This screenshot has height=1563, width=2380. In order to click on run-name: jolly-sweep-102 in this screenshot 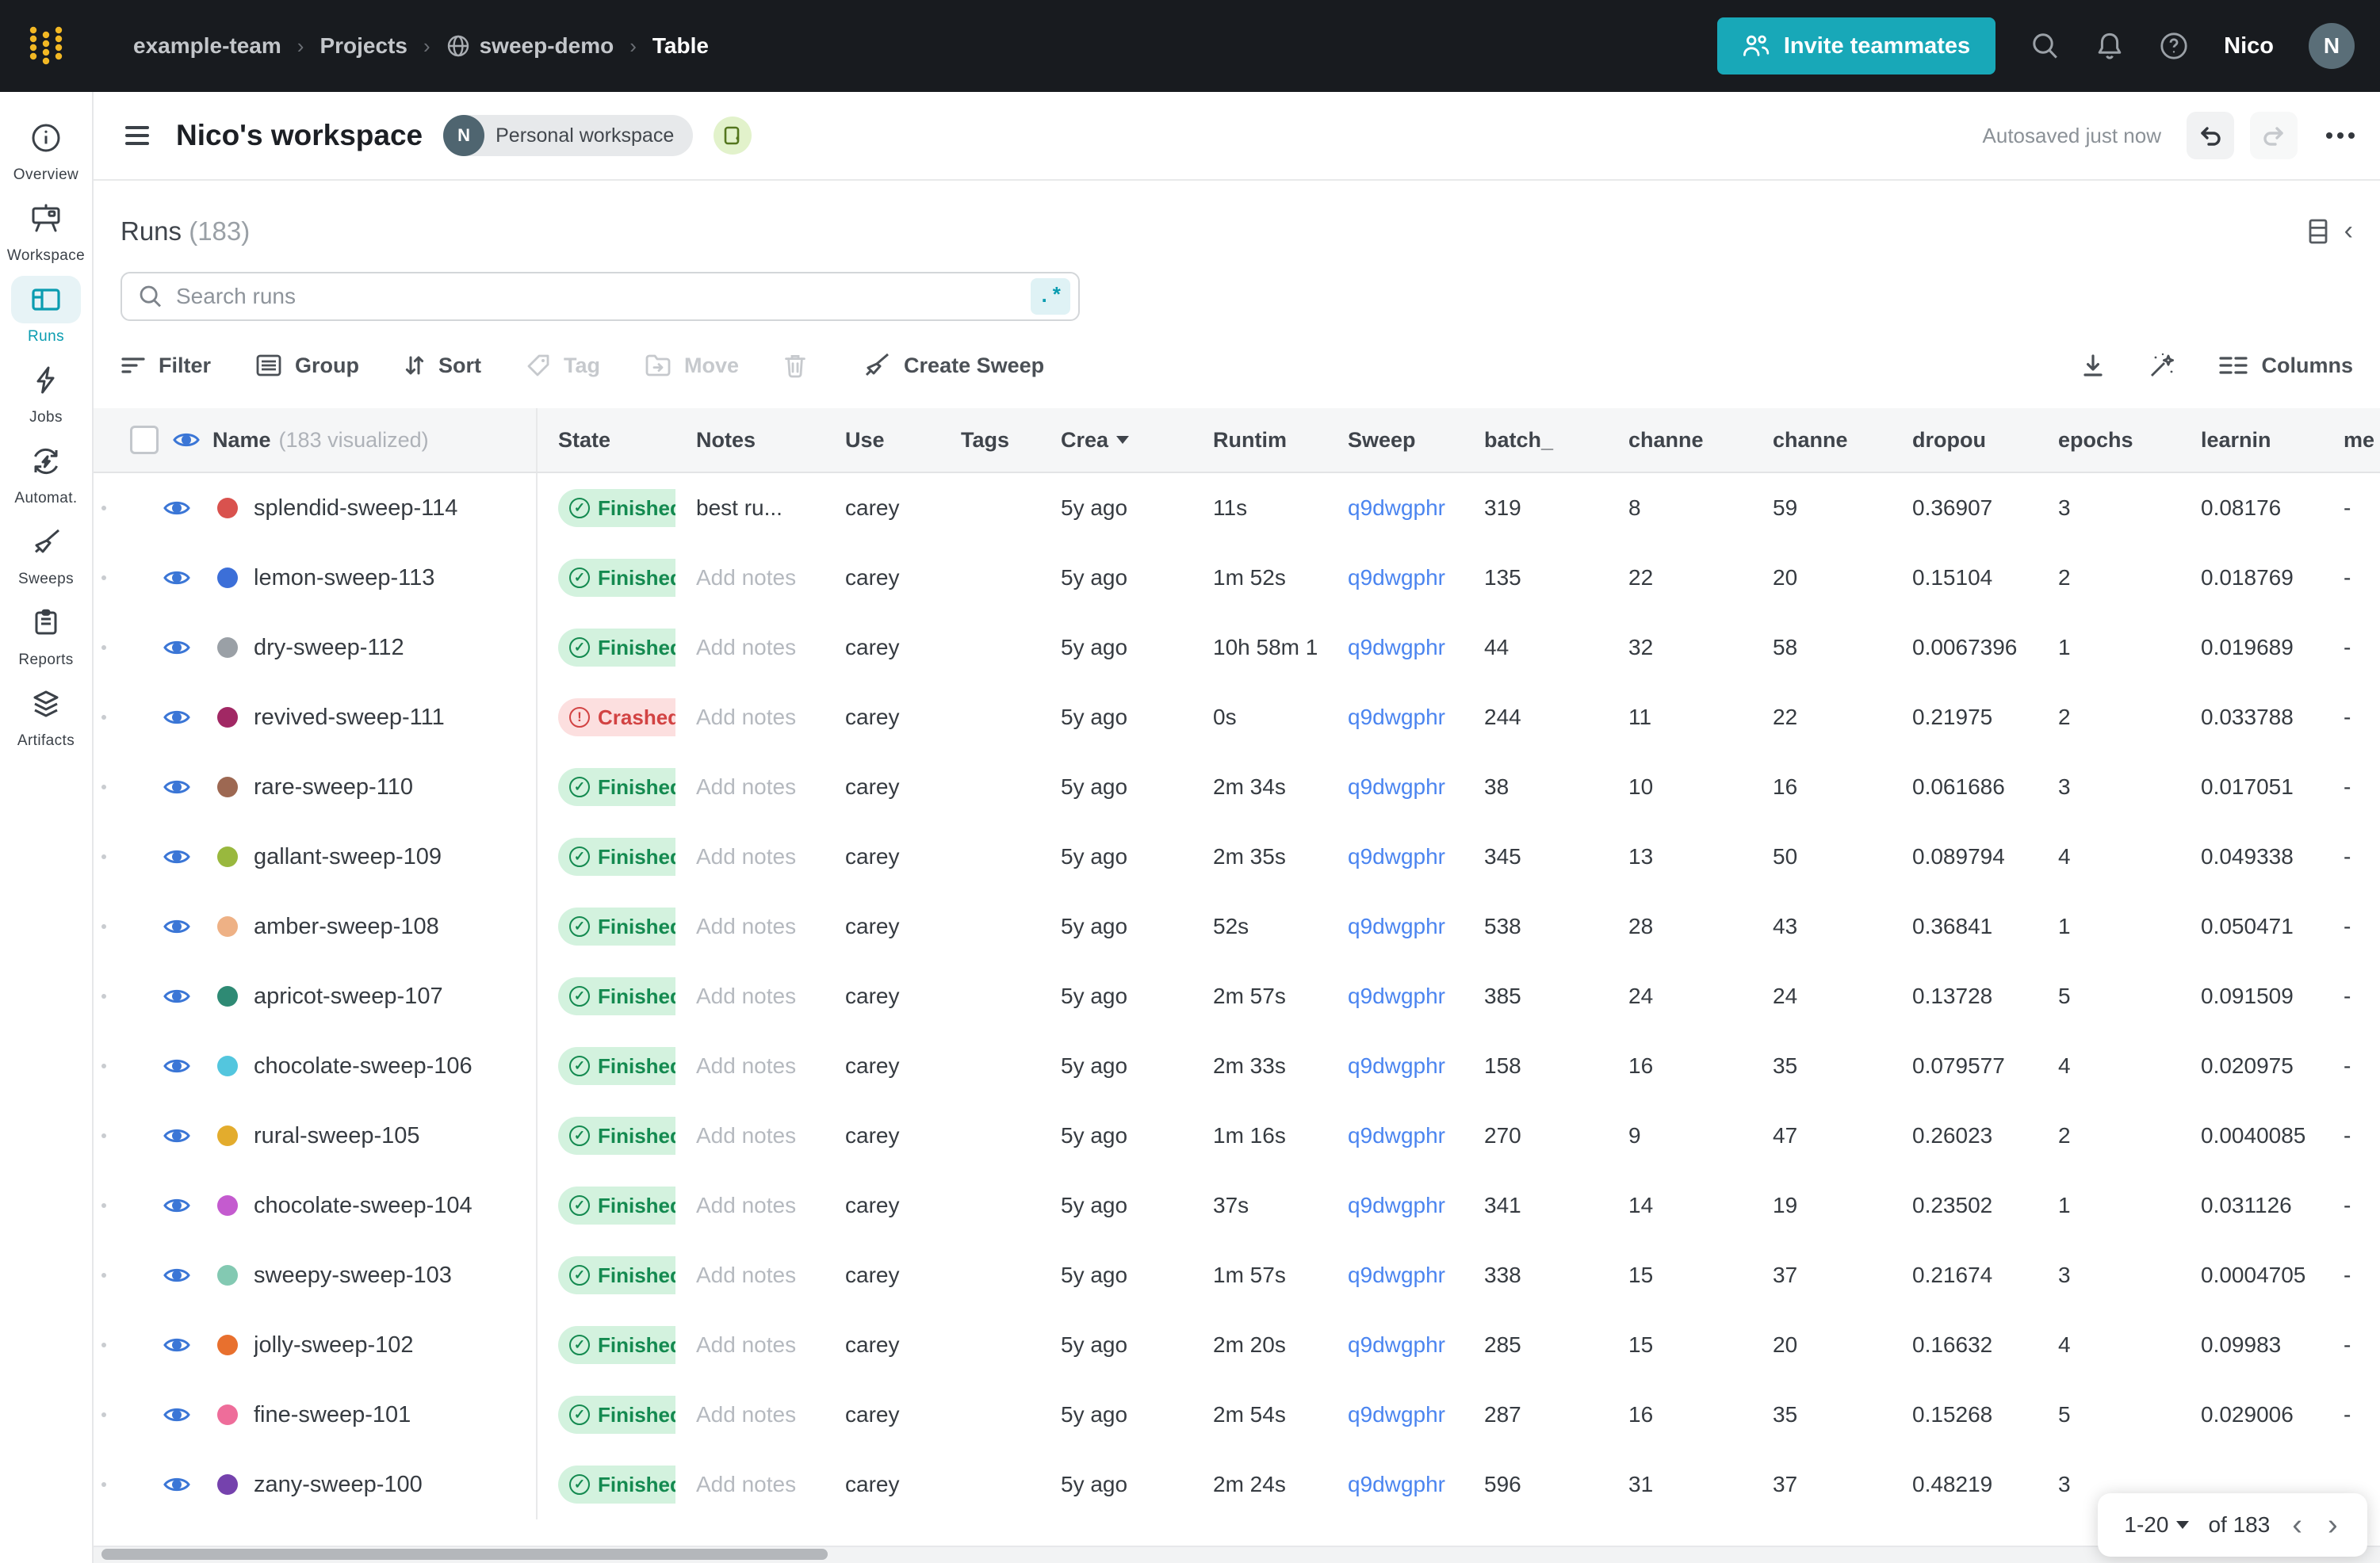, I will do `click(334, 1345)`.